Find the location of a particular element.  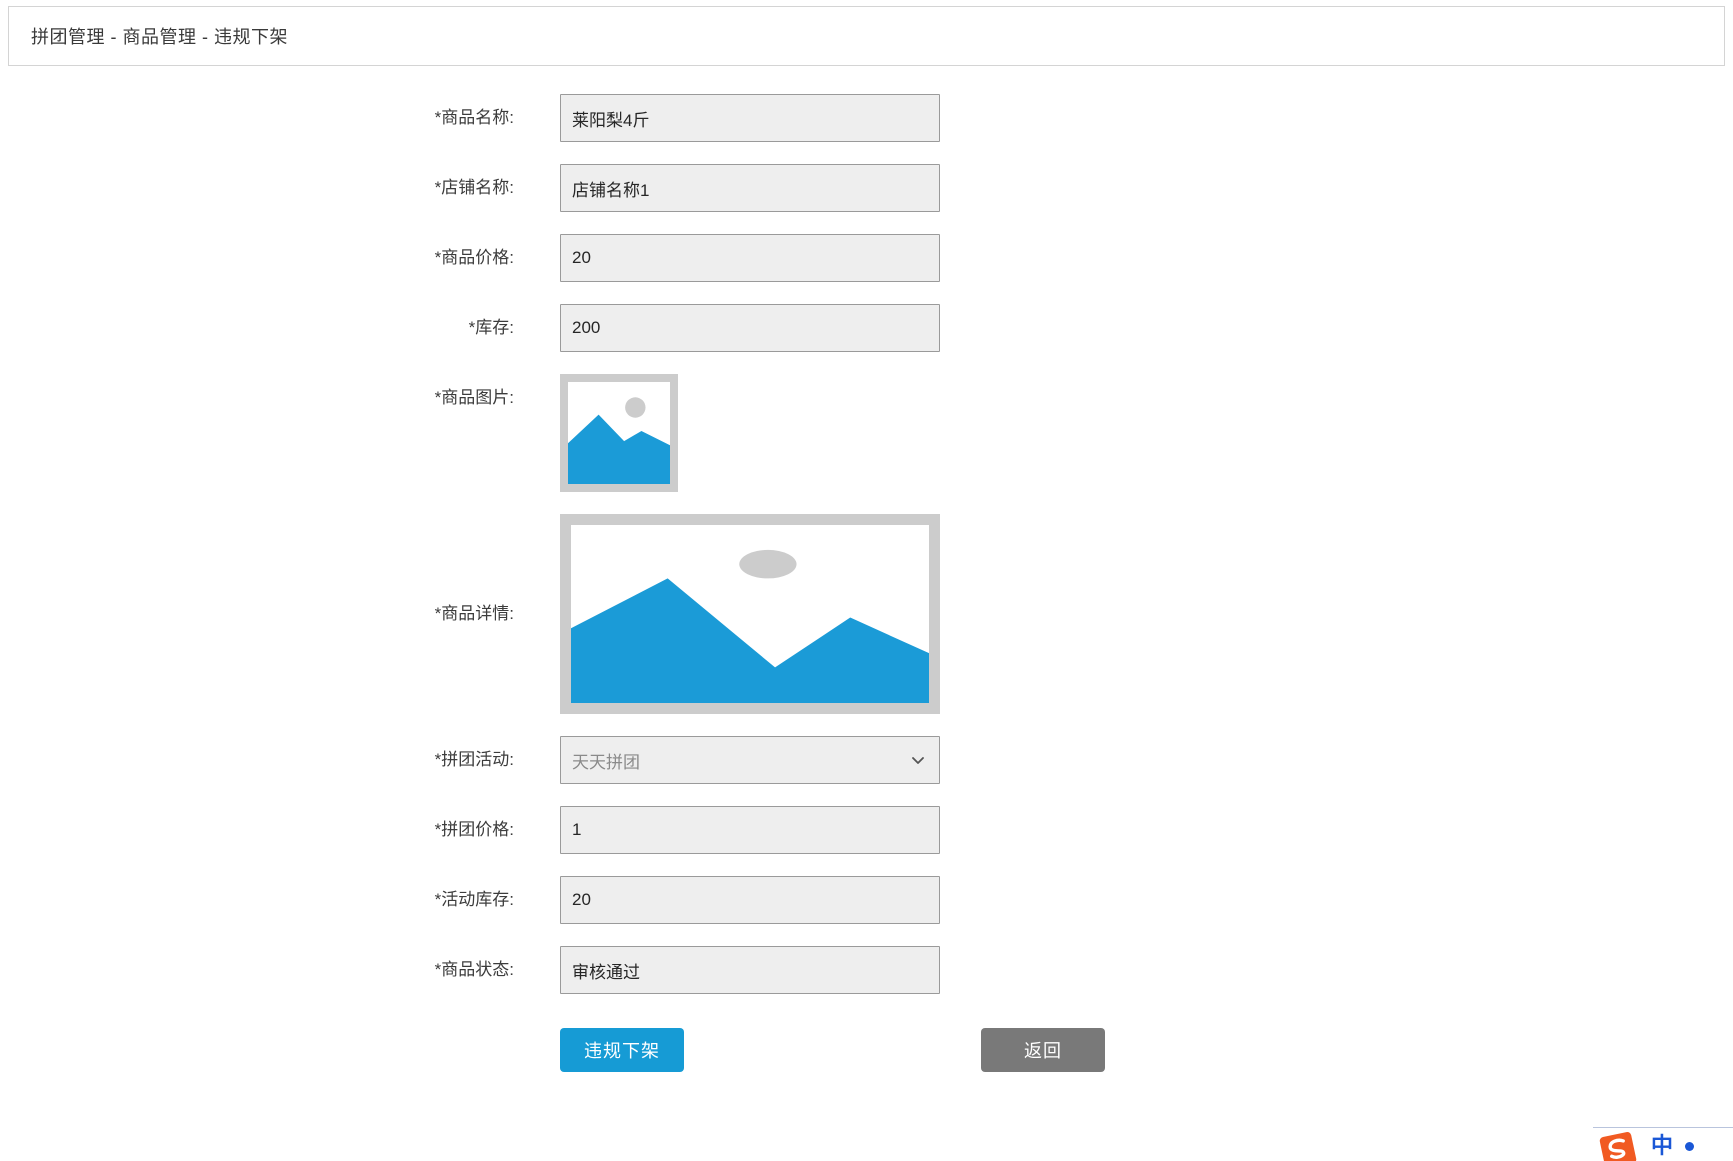

field-product-detail is located at coordinates (750, 614).